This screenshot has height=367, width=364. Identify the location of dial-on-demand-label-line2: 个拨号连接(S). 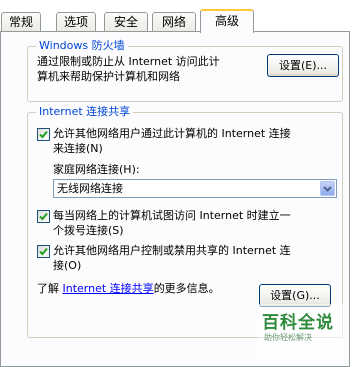
(88, 230).